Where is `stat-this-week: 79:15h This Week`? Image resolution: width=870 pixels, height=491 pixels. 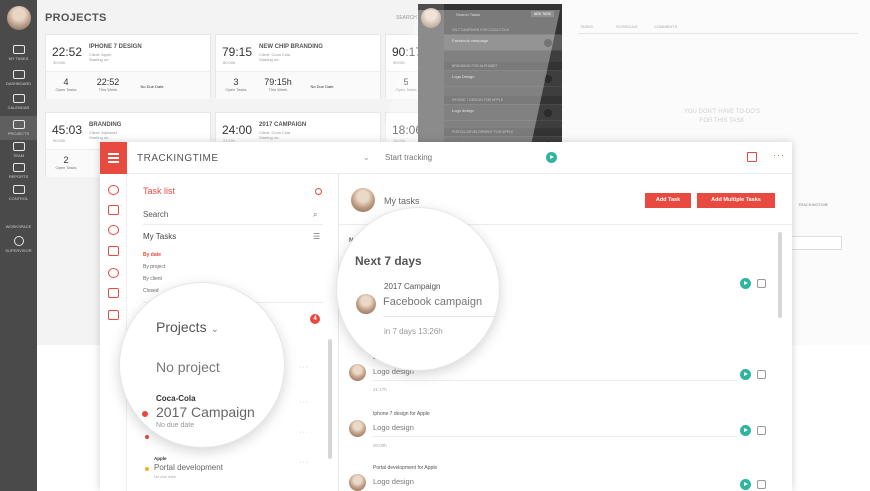 stat-this-week: 79:15h This Week is located at coordinates (278, 84).